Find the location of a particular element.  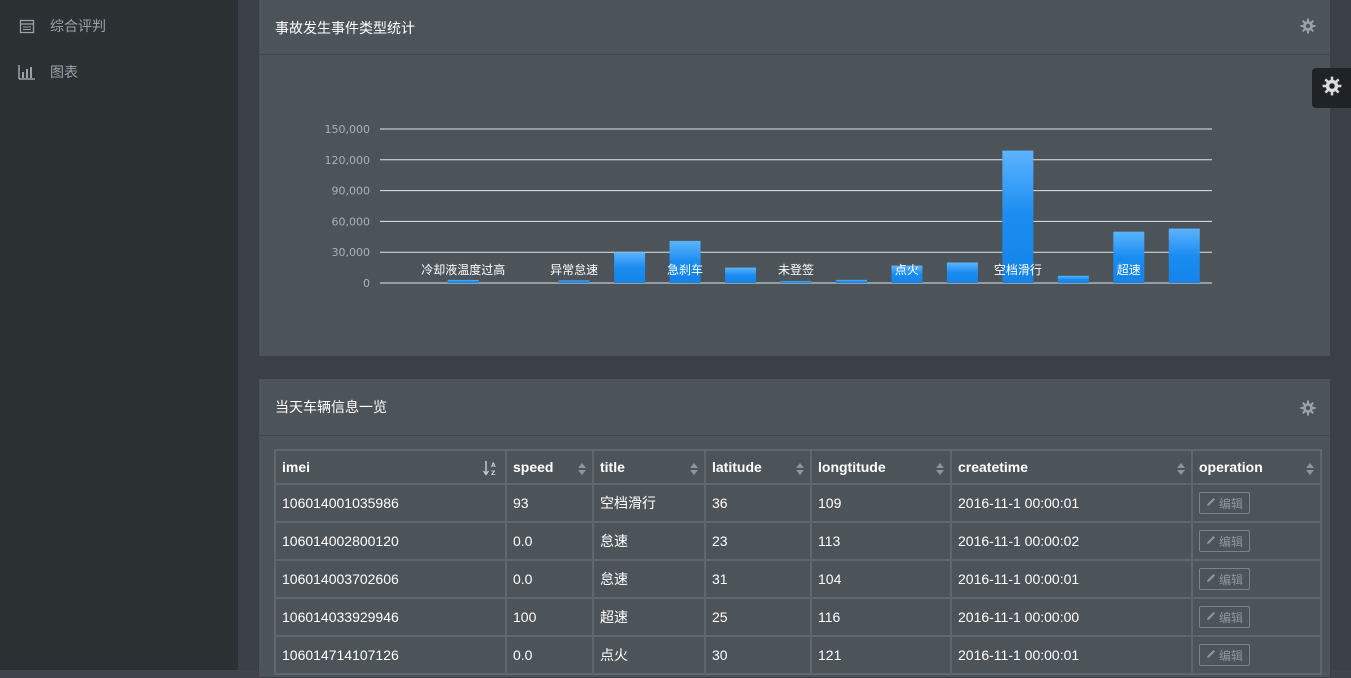

svg-text: A is located at coordinates (493, 465).